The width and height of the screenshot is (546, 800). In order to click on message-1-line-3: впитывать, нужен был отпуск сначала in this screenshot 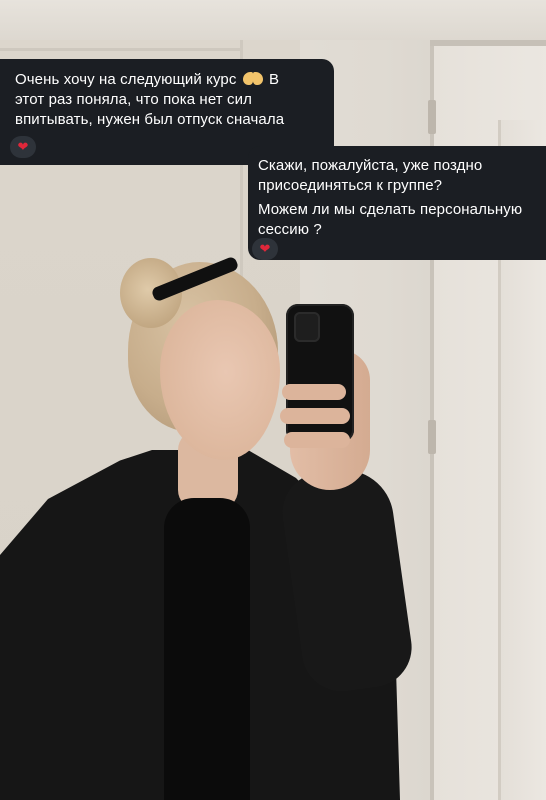, I will do `click(150, 119)`.